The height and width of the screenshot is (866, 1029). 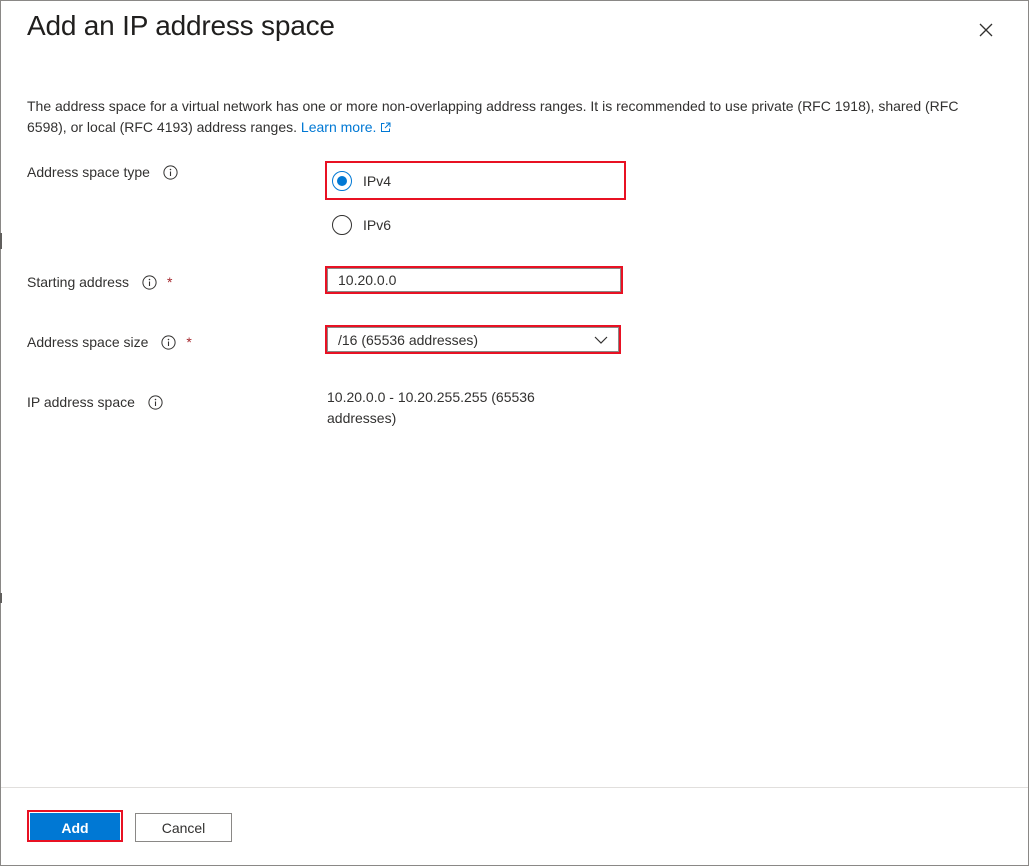 What do you see at coordinates (75, 826) in the screenshot?
I see `add-button-highlight` at bounding box center [75, 826].